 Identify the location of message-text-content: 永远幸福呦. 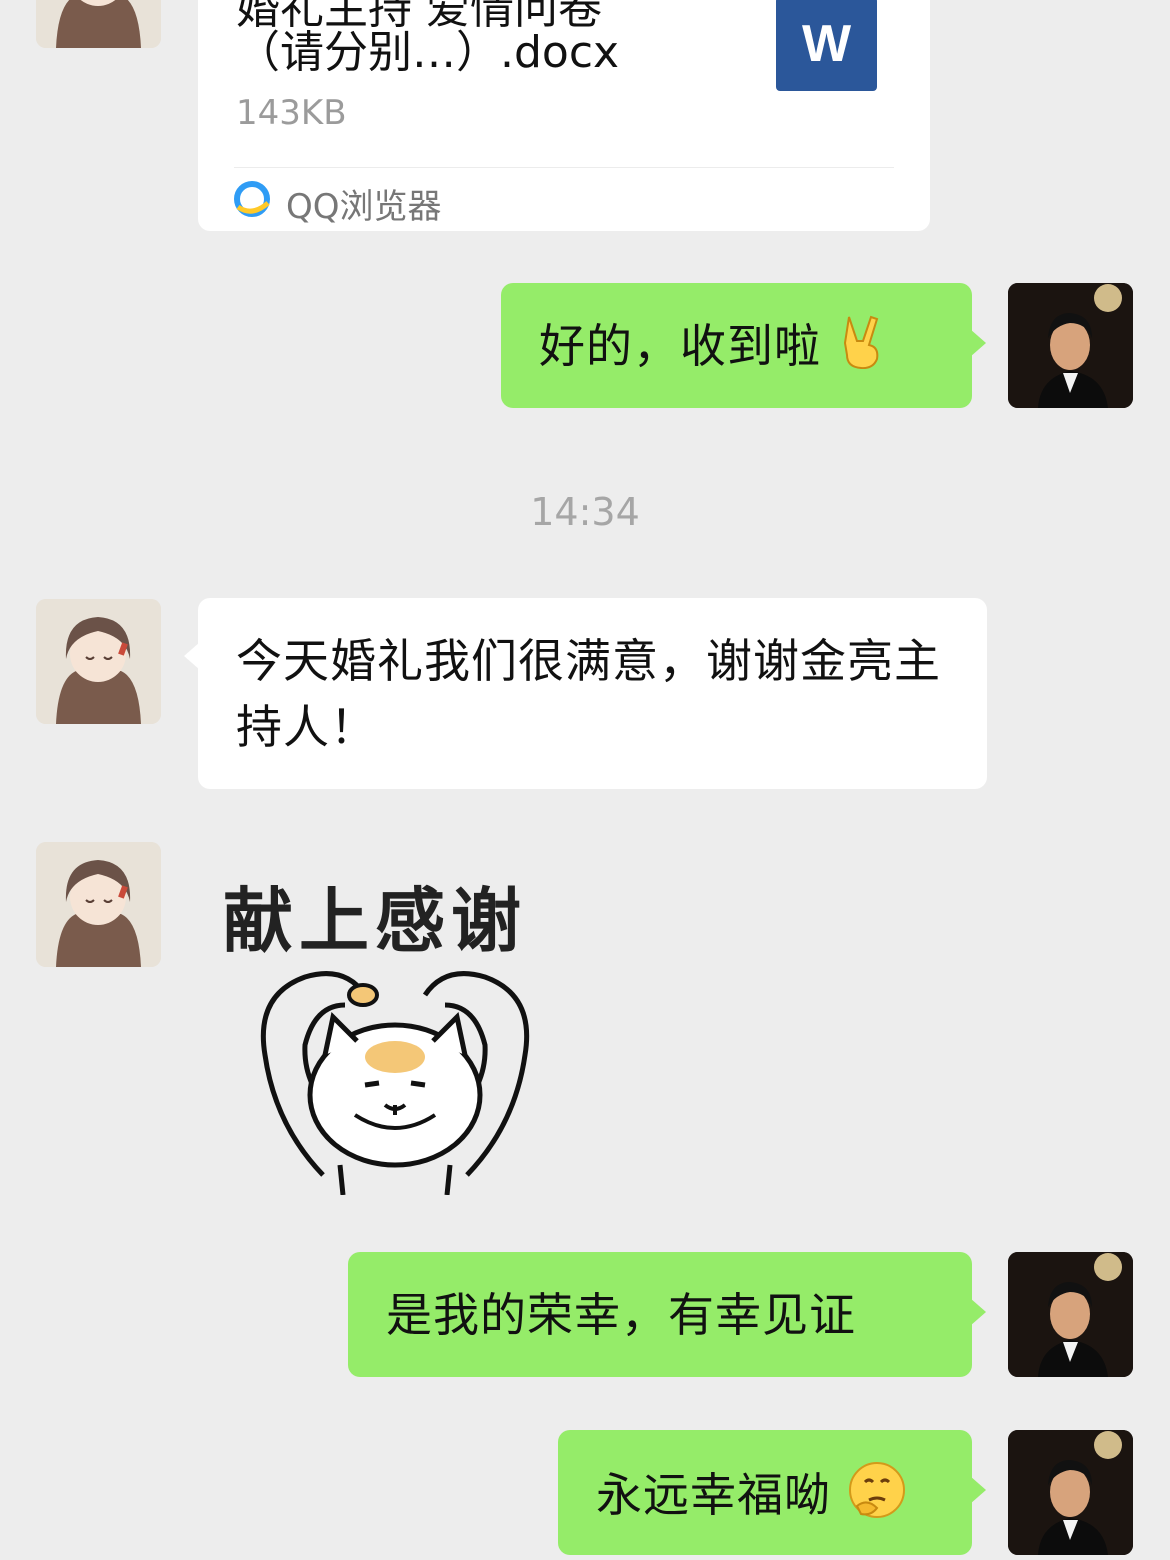
(713, 1495).